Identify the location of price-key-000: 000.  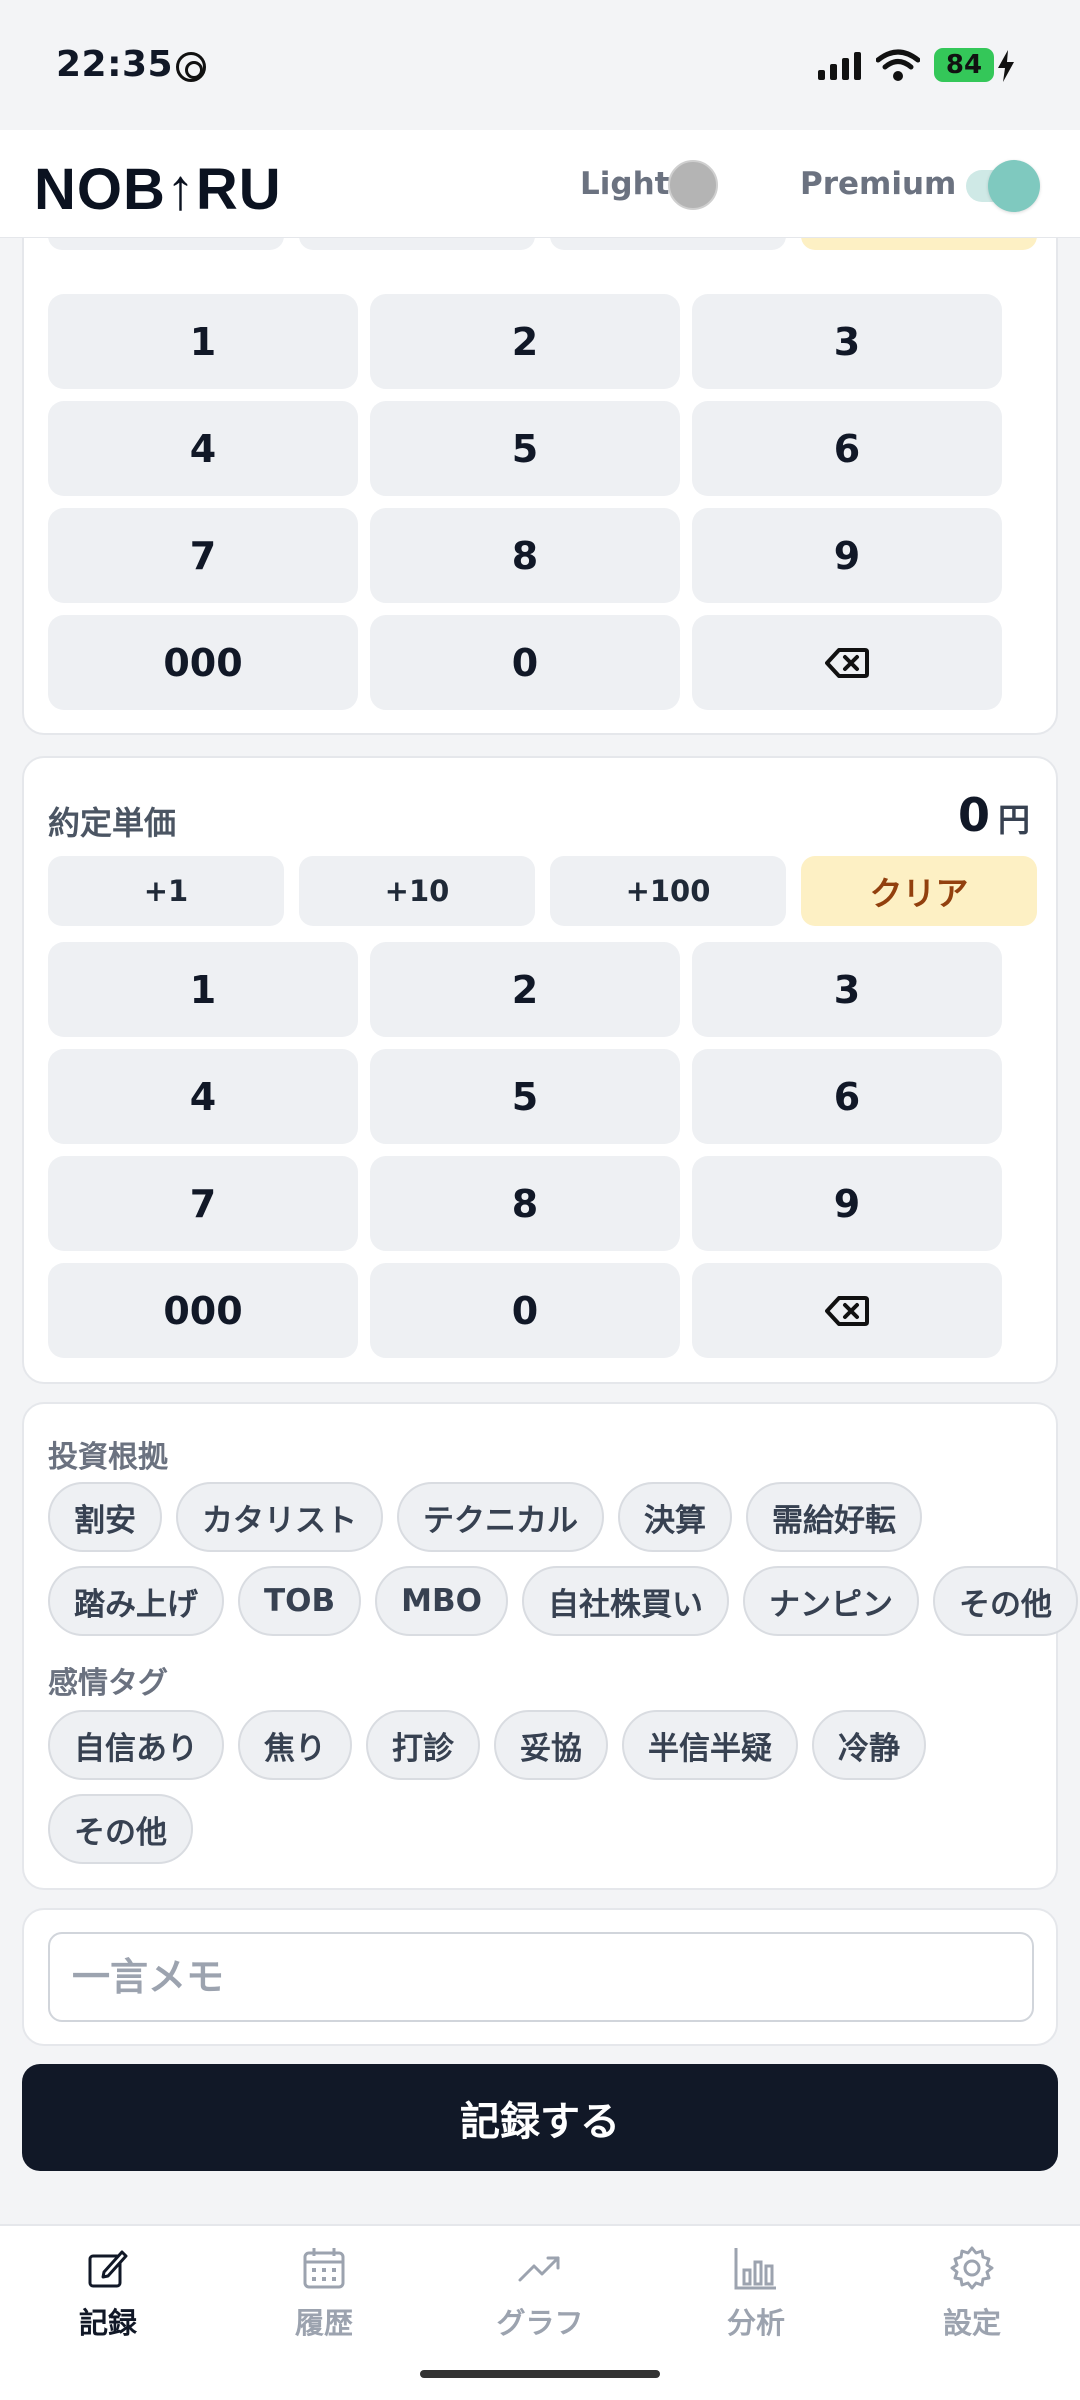
(203, 1310).